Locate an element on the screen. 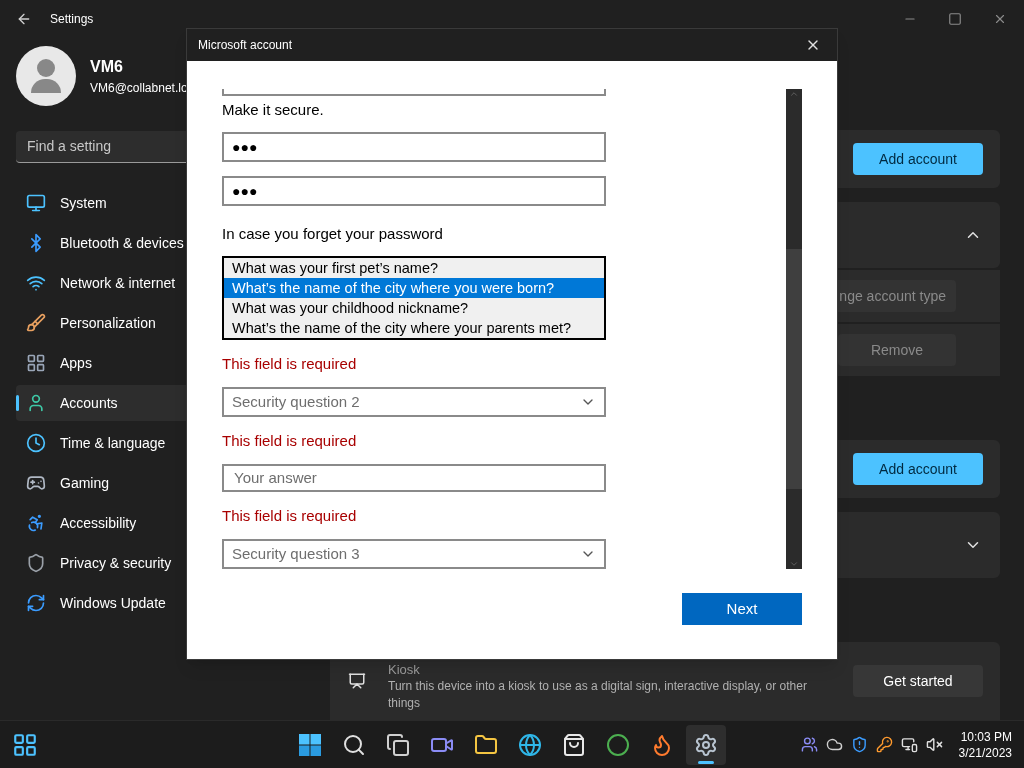 The width and height of the screenshot is (1024, 768). clock-icon is located at coordinates (36, 443).